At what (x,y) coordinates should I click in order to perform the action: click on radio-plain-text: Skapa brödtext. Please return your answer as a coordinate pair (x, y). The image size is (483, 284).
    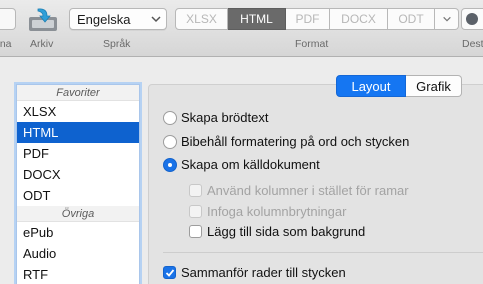
    Looking at the image, I should click on (215, 117).